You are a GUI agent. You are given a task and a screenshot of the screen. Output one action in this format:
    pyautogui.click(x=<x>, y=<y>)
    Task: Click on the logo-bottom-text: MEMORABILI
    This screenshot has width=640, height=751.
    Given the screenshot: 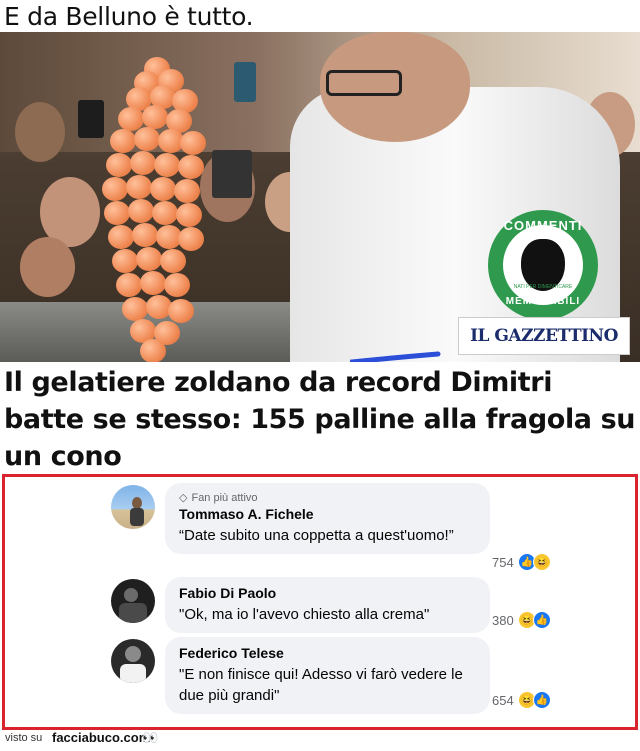 What is the action you would take?
    pyautogui.click(x=543, y=301)
    